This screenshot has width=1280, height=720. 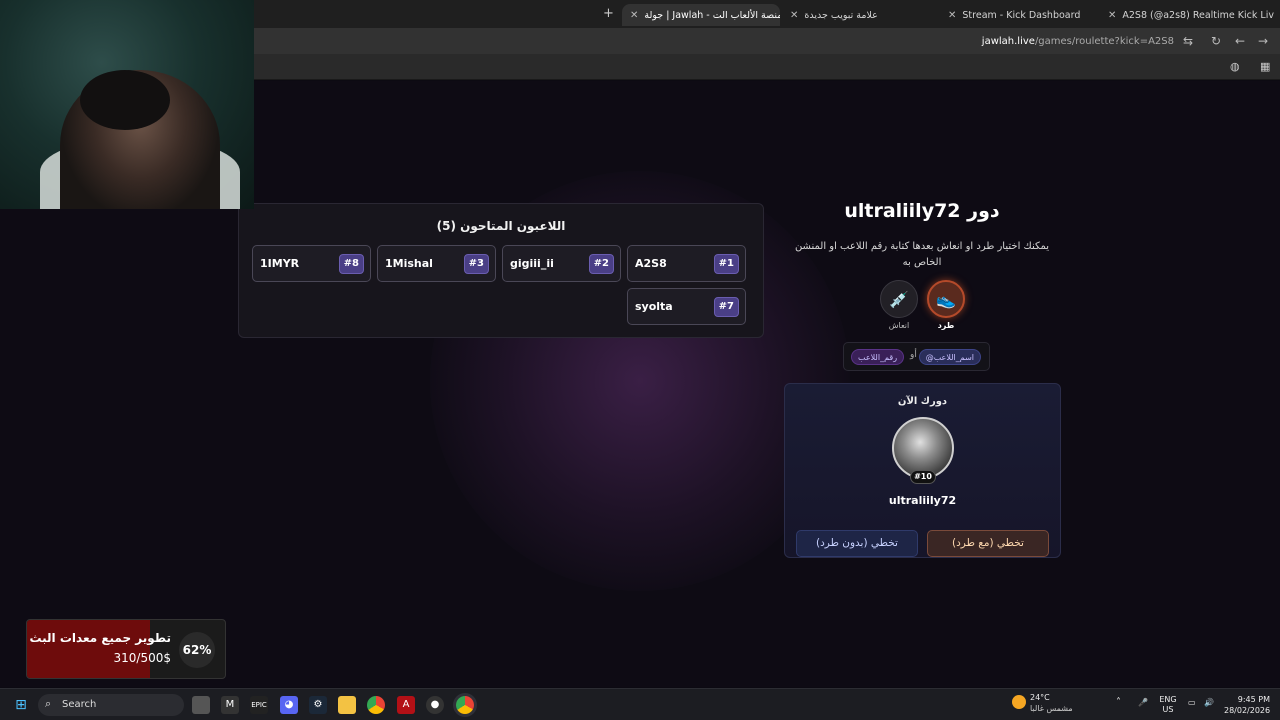 I want to click on sun-icon, so click(x=1019, y=702).